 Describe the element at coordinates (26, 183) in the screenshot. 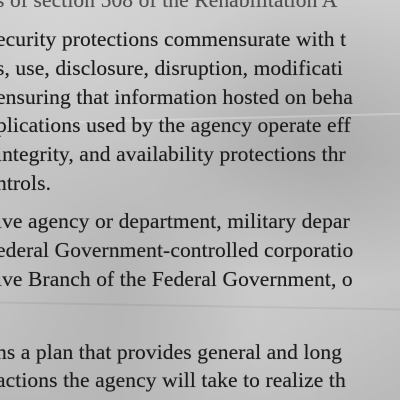

I see `text-line: ntrols.` at that location.